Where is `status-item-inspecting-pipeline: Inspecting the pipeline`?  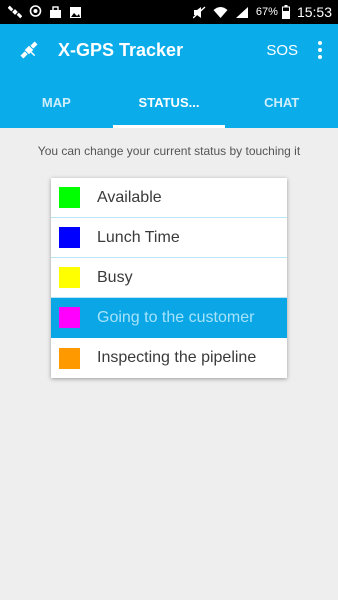 status-item-inspecting-pipeline: Inspecting the pipeline is located at coordinates (169, 358).